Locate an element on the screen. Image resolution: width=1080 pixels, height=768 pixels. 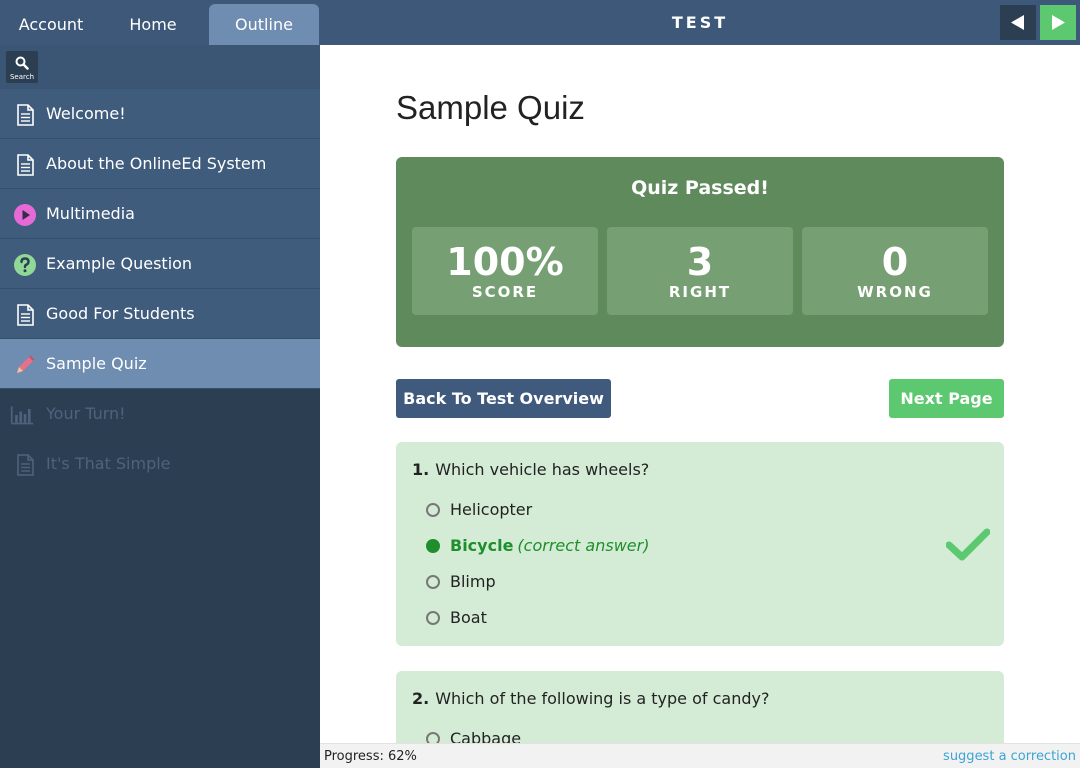
arrow-right-icon is located at coordinates (1058, 22).